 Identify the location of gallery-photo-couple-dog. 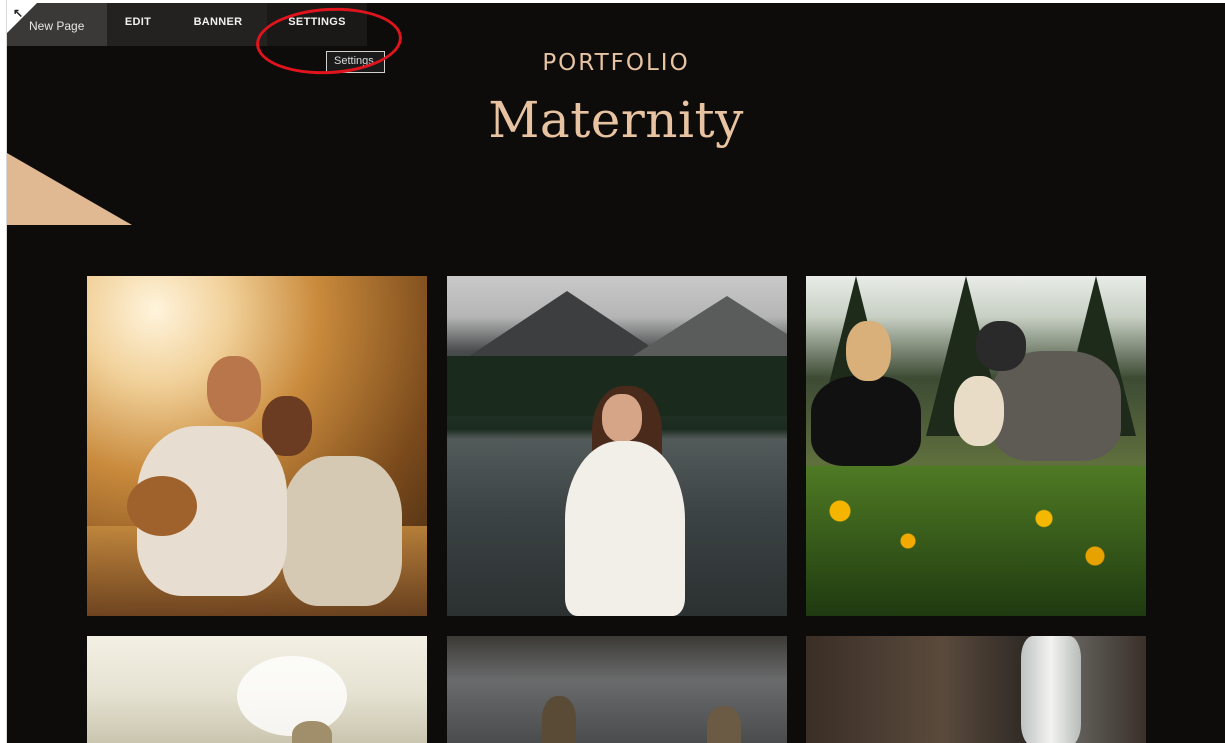
(976, 446).